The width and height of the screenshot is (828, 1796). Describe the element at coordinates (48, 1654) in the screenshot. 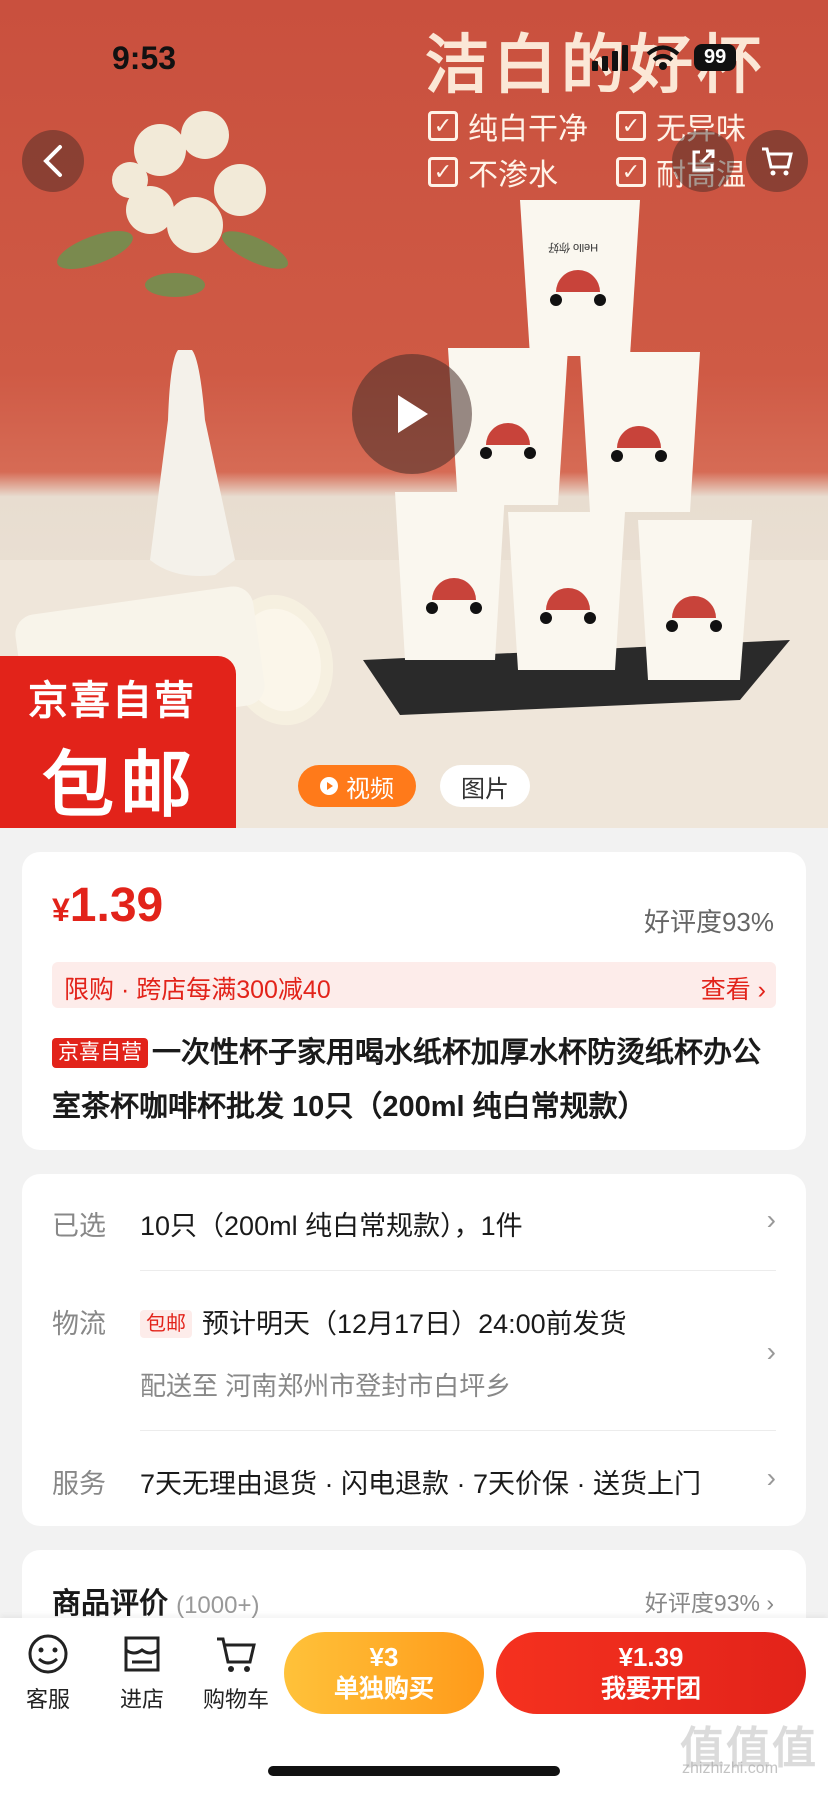

I see `smile-icon` at that location.